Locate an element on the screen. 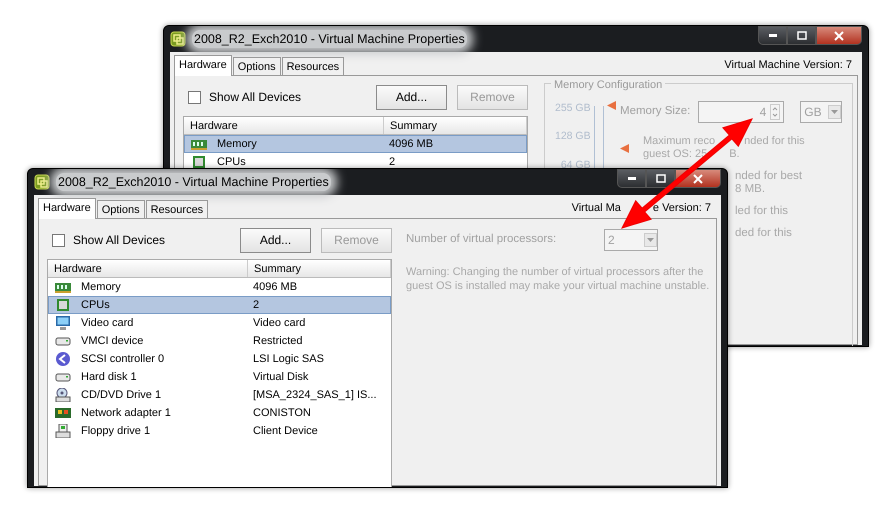 The height and width of the screenshot is (510, 896). version-label: Virtual Machine Version: 7 is located at coordinates (788, 65).